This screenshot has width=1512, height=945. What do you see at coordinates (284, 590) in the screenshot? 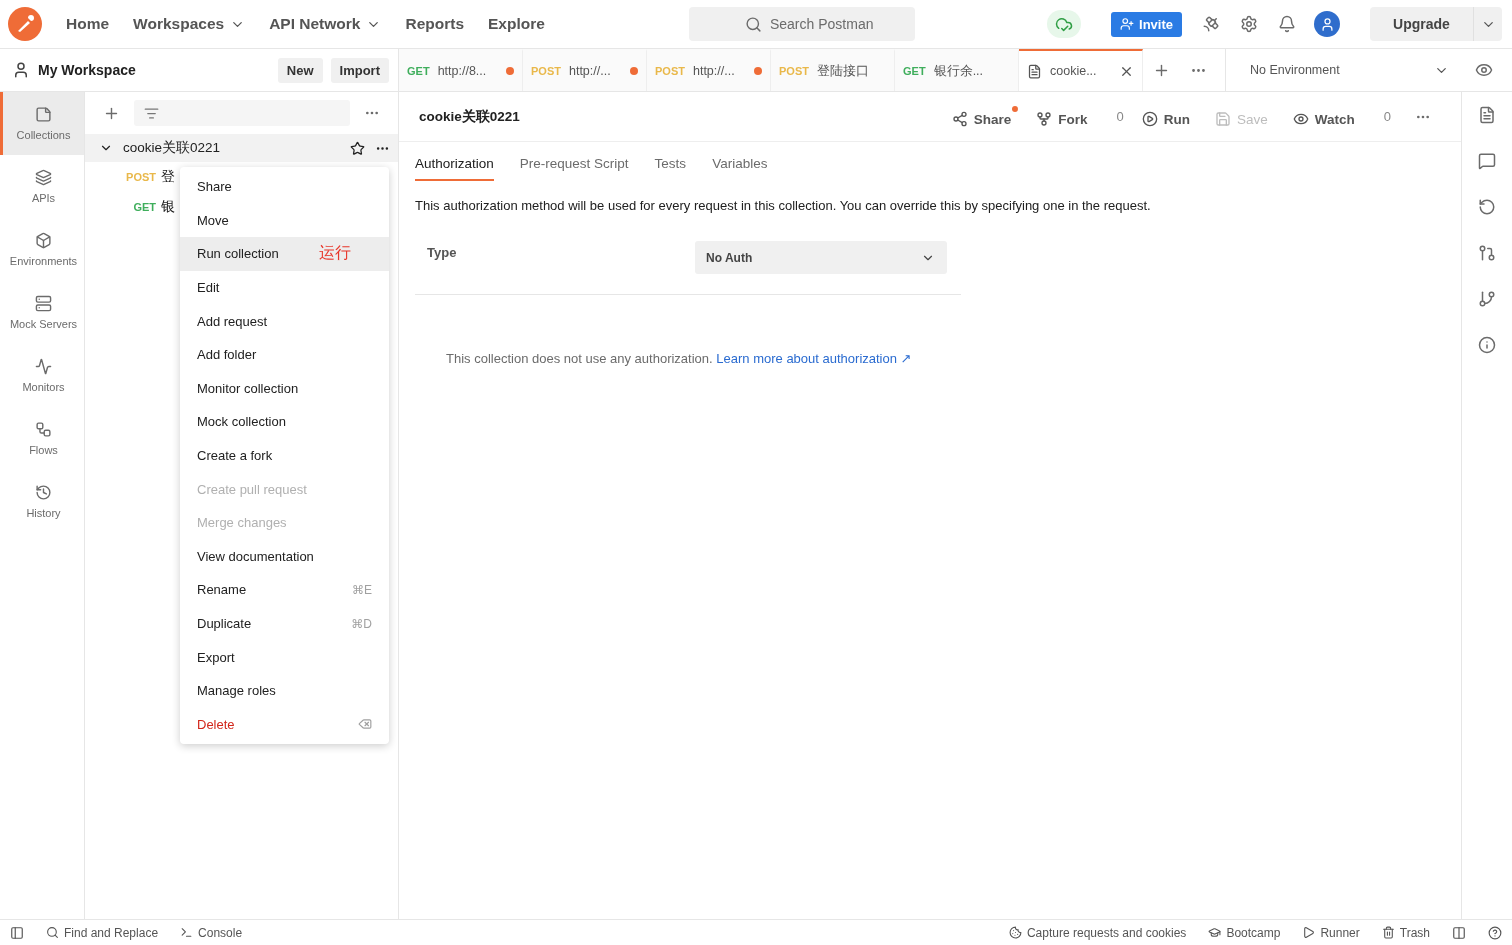
I see `menu-item: Rename ⌘E` at bounding box center [284, 590].